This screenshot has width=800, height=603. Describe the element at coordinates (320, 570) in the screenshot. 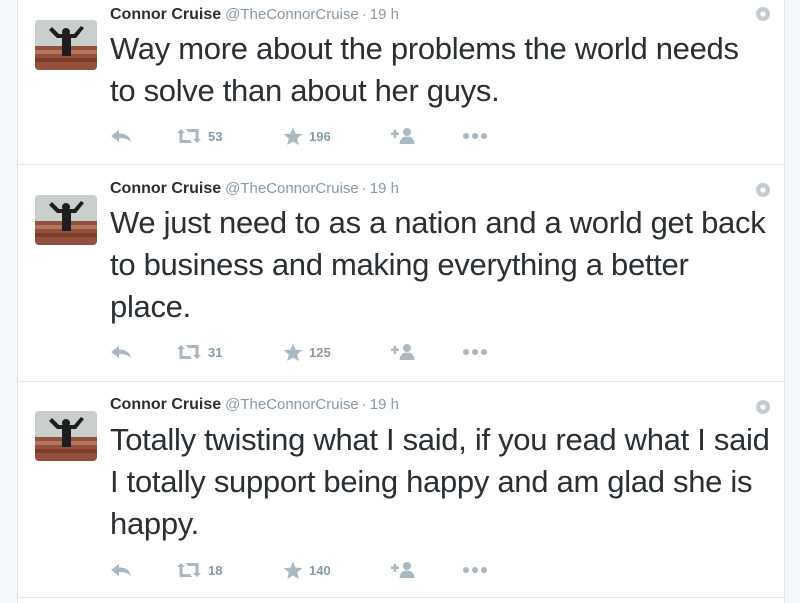

I see `favorite-count: 140` at that location.